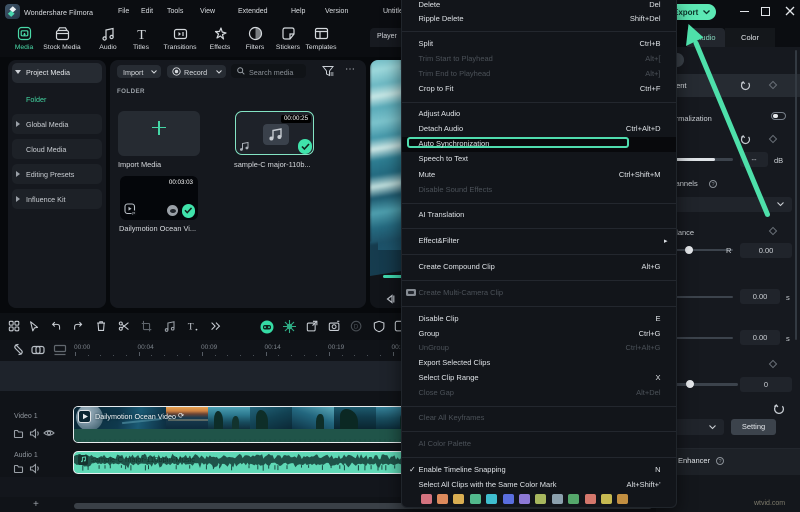 The height and width of the screenshot is (512, 800). What do you see at coordinates (133, 213) in the screenshot?
I see `svg-text: P` at bounding box center [133, 213].